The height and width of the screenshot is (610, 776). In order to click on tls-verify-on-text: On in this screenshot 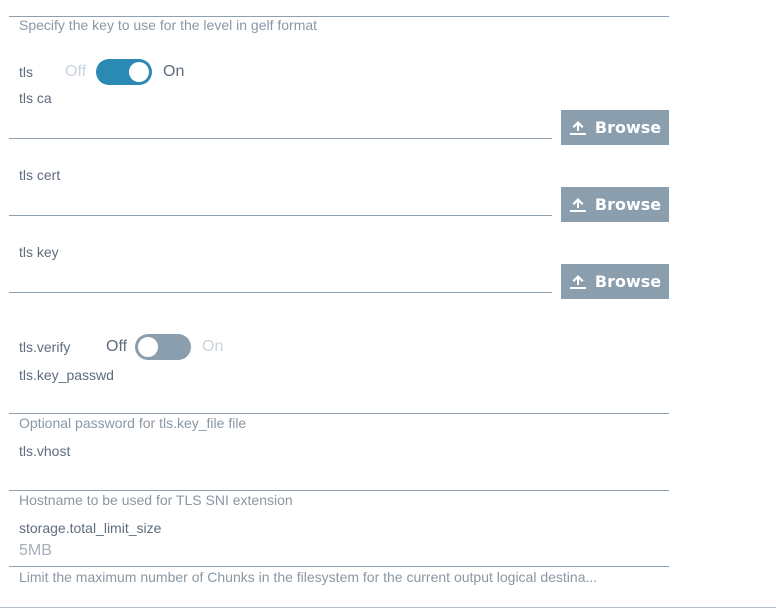, I will do `click(213, 346)`.